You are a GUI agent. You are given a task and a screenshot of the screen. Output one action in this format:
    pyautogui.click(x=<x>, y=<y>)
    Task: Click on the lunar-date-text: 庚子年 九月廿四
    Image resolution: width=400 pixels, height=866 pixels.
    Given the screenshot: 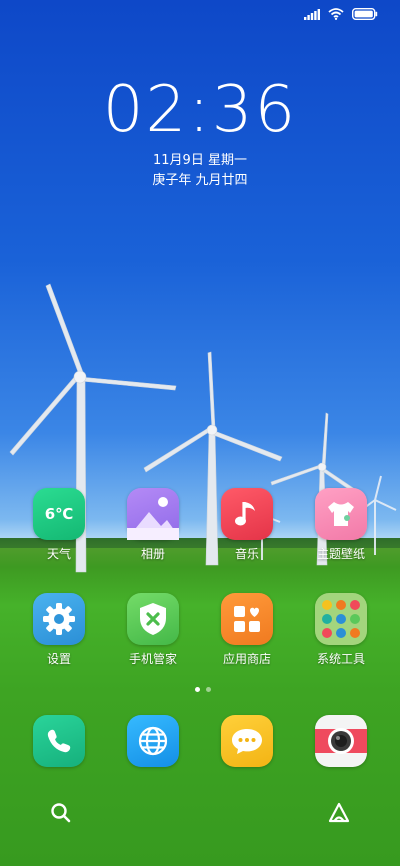 What is the action you would take?
    pyautogui.click(x=200, y=180)
    